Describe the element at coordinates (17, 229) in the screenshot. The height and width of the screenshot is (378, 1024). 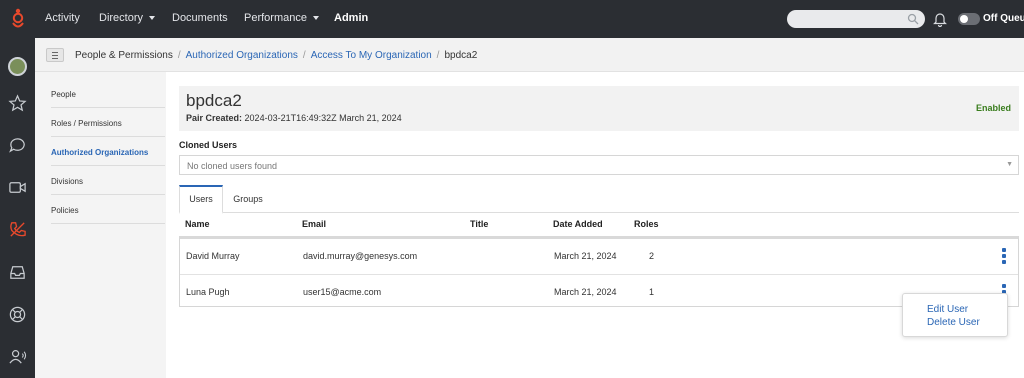
I see `phone-icon` at that location.